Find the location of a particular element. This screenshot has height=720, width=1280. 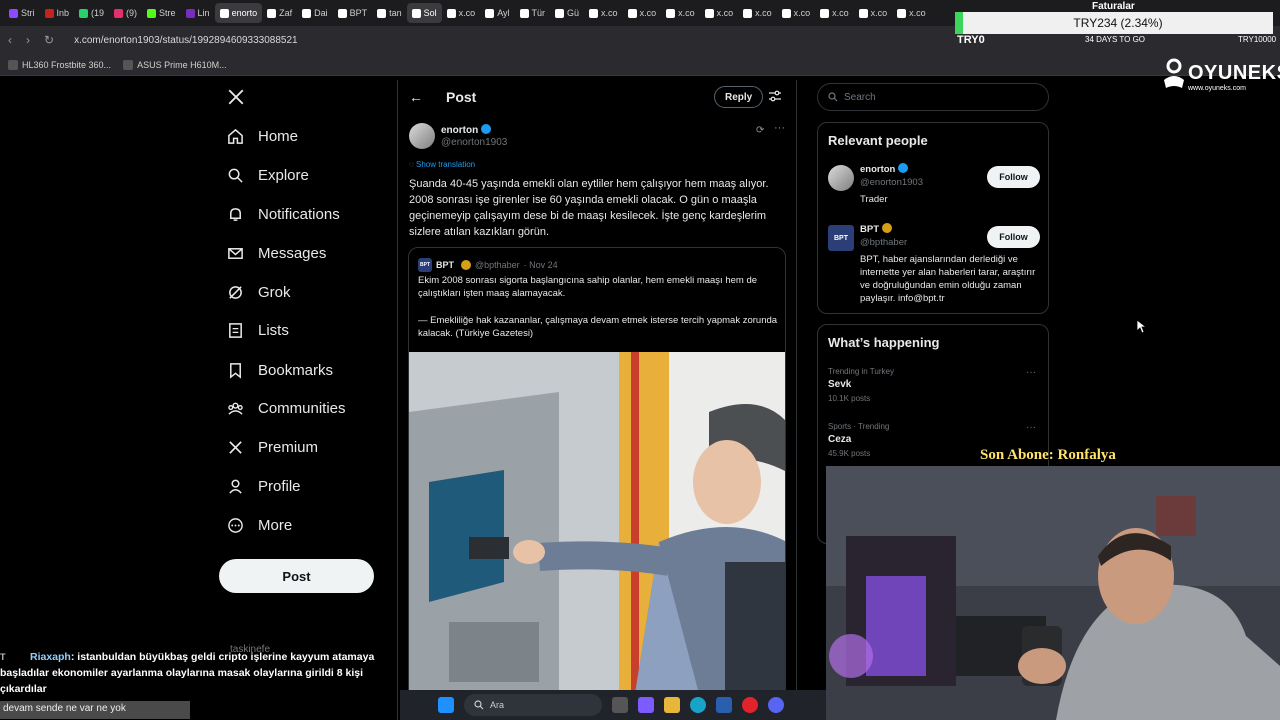

nav-item-label: Home is located at coordinates (278, 136).